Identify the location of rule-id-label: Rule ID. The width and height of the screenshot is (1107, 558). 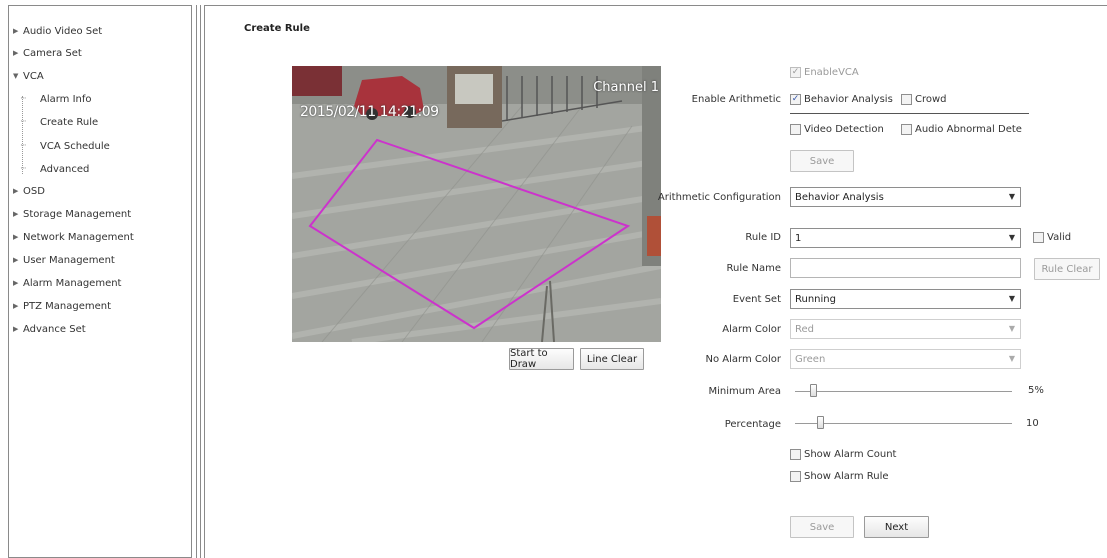
(763, 237).